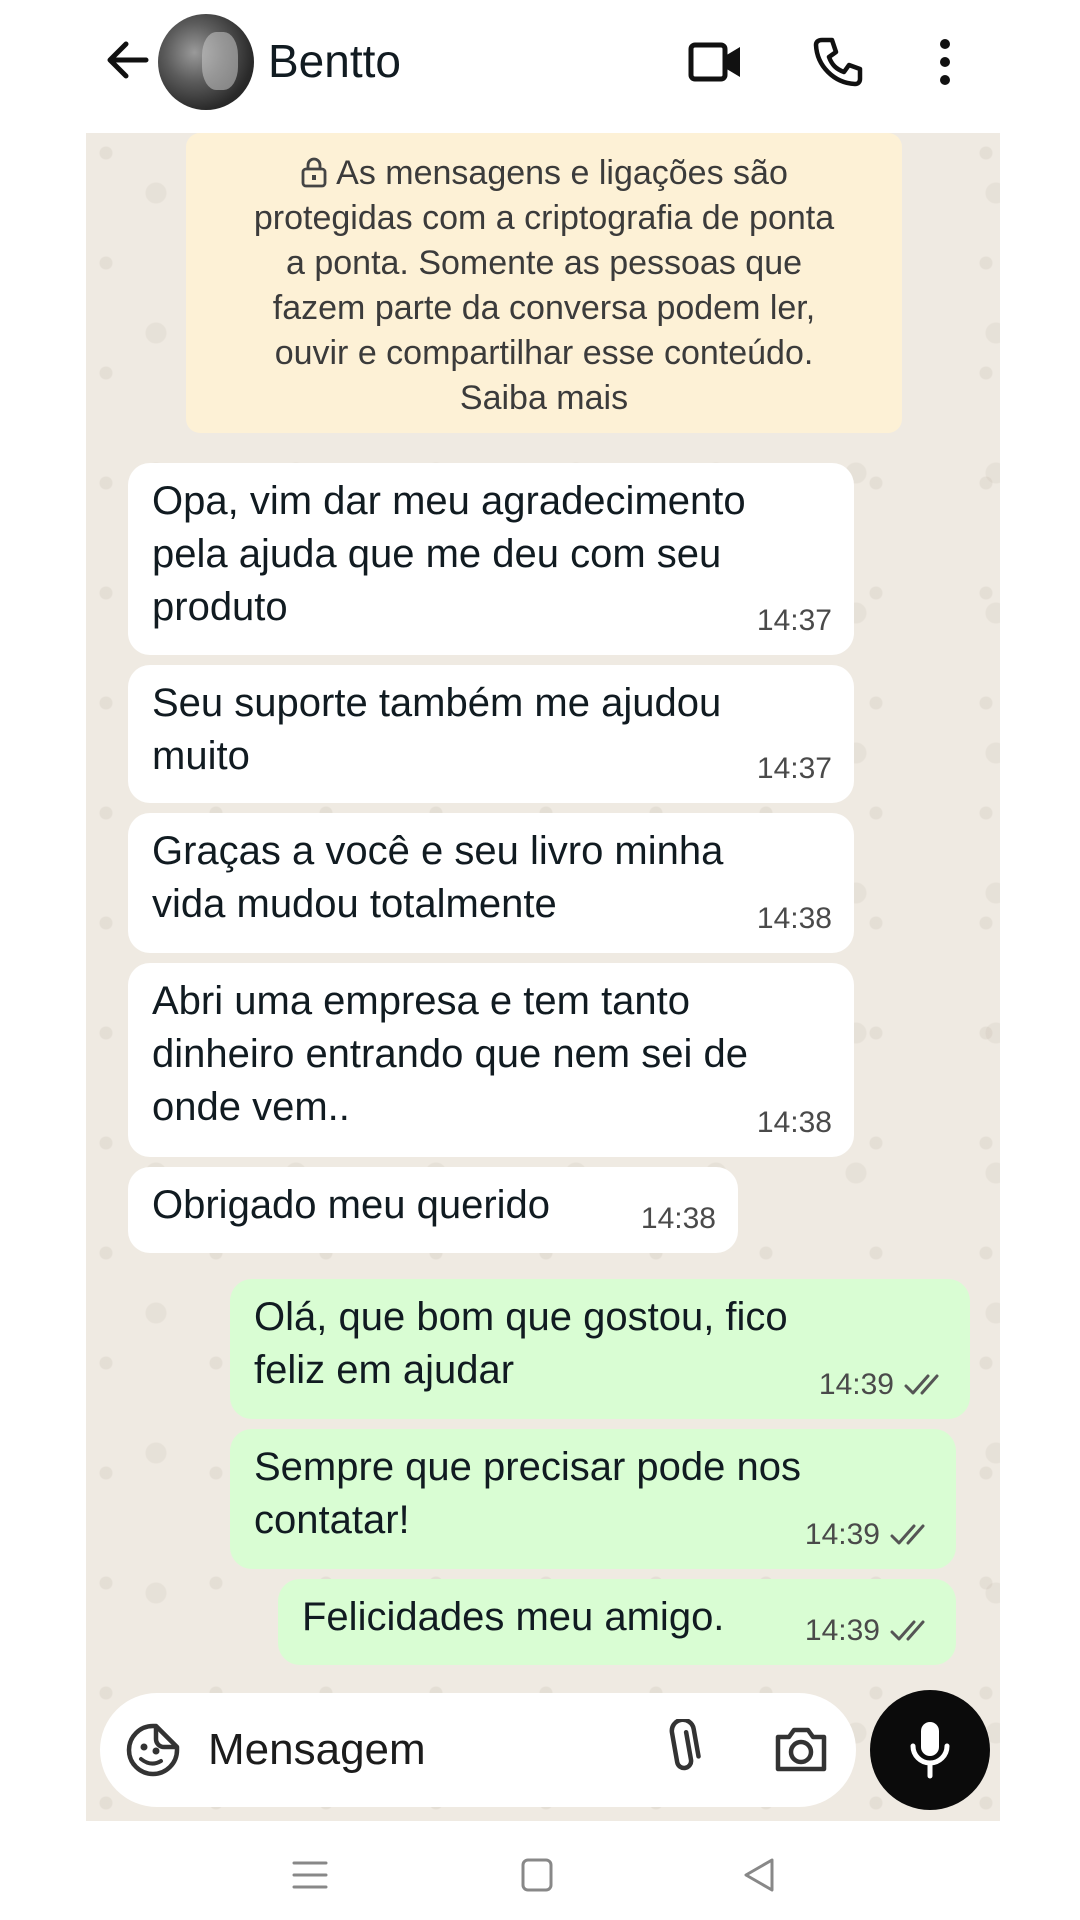 This screenshot has width=1080, height=1920. I want to click on encryption-notice-line: As mensagens e ligações são, so click(544, 173).